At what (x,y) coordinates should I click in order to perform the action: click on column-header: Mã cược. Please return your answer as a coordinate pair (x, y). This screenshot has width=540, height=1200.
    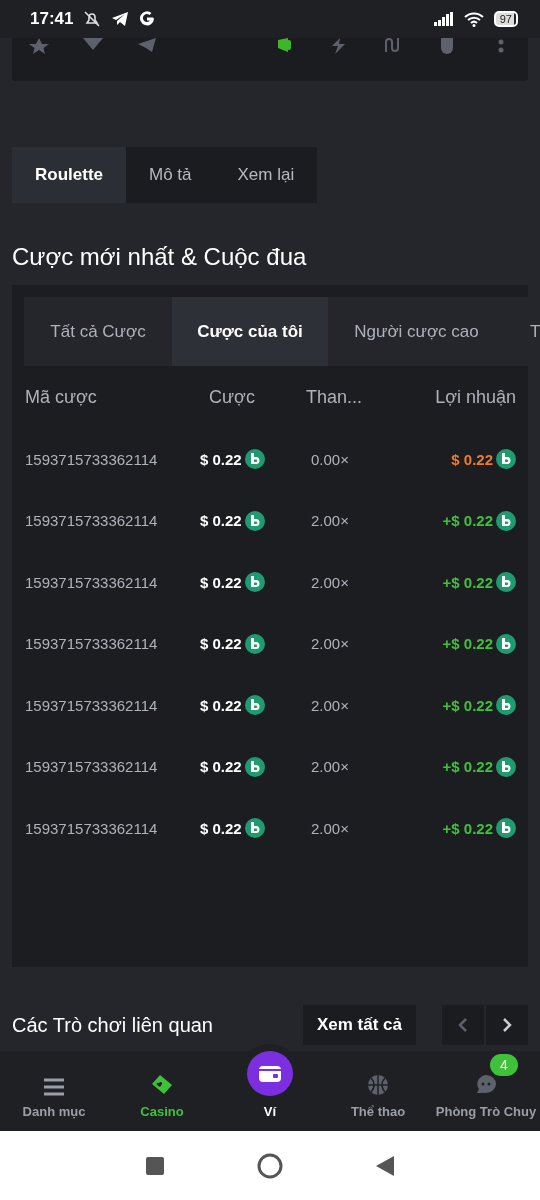
    Looking at the image, I should click on (61, 397).